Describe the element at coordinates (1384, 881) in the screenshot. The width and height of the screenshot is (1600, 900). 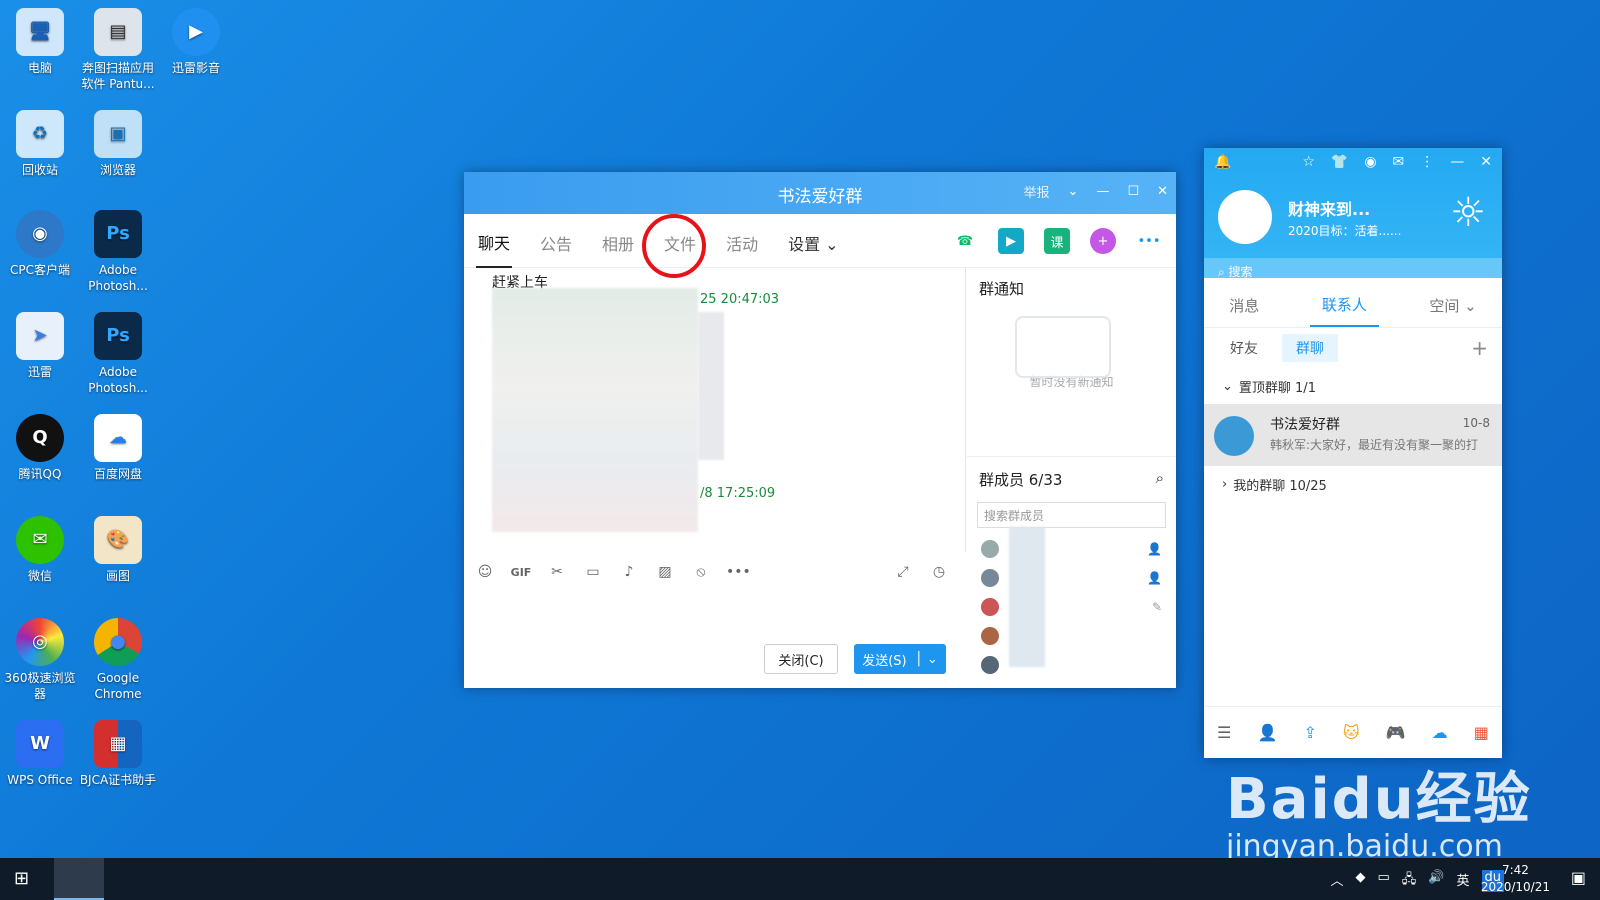
I see `battery-icon: ▭` at that location.